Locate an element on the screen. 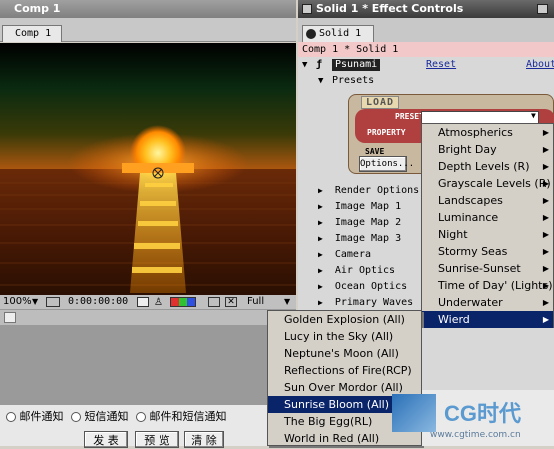 This screenshot has height=449, width=554. menu-item-time-of-day: Time of Day' (Lights) ▶ is located at coordinates (487, 285).